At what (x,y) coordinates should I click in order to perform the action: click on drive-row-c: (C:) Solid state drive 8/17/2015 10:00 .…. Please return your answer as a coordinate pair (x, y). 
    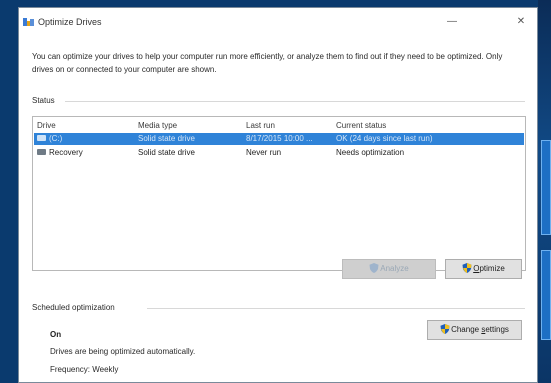
    Looking at the image, I should click on (279, 139).